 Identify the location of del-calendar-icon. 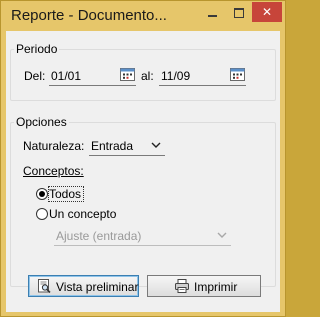
(127, 74).